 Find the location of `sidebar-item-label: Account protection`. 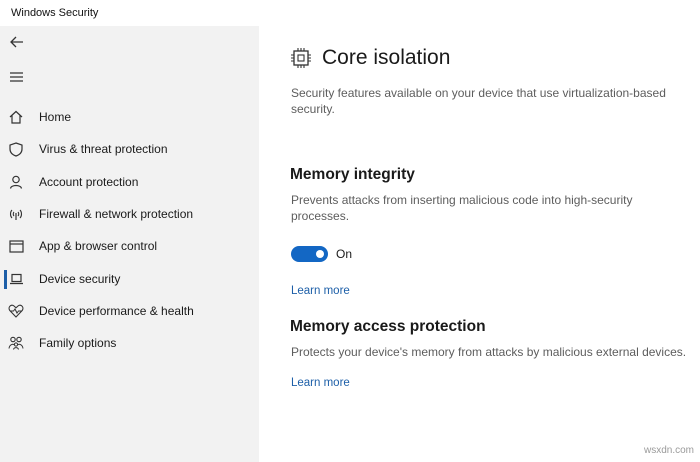

sidebar-item-label: Account protection is located at coordinates (89, 182).